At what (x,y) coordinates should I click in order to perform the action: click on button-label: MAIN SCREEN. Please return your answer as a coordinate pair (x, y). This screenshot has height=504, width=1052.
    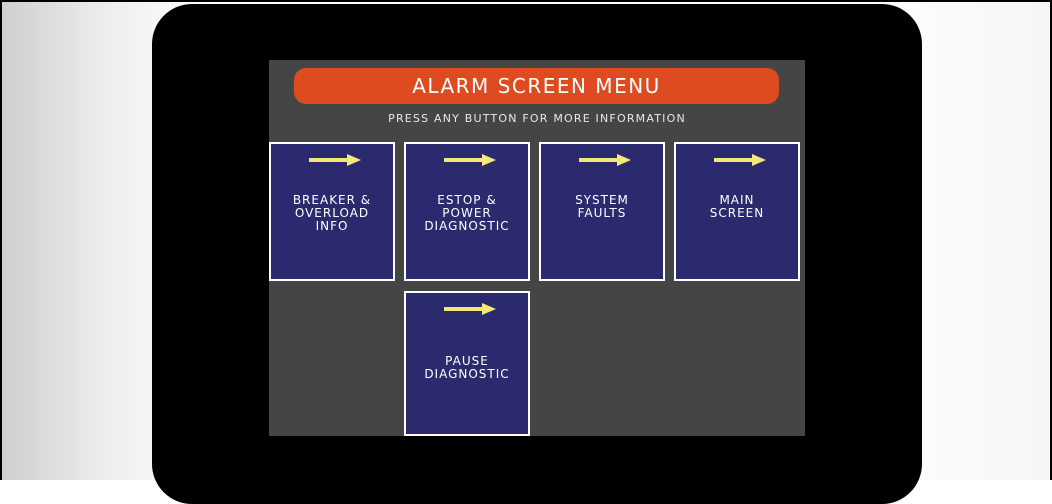
    Looking at the image, I should click on (737, 206).